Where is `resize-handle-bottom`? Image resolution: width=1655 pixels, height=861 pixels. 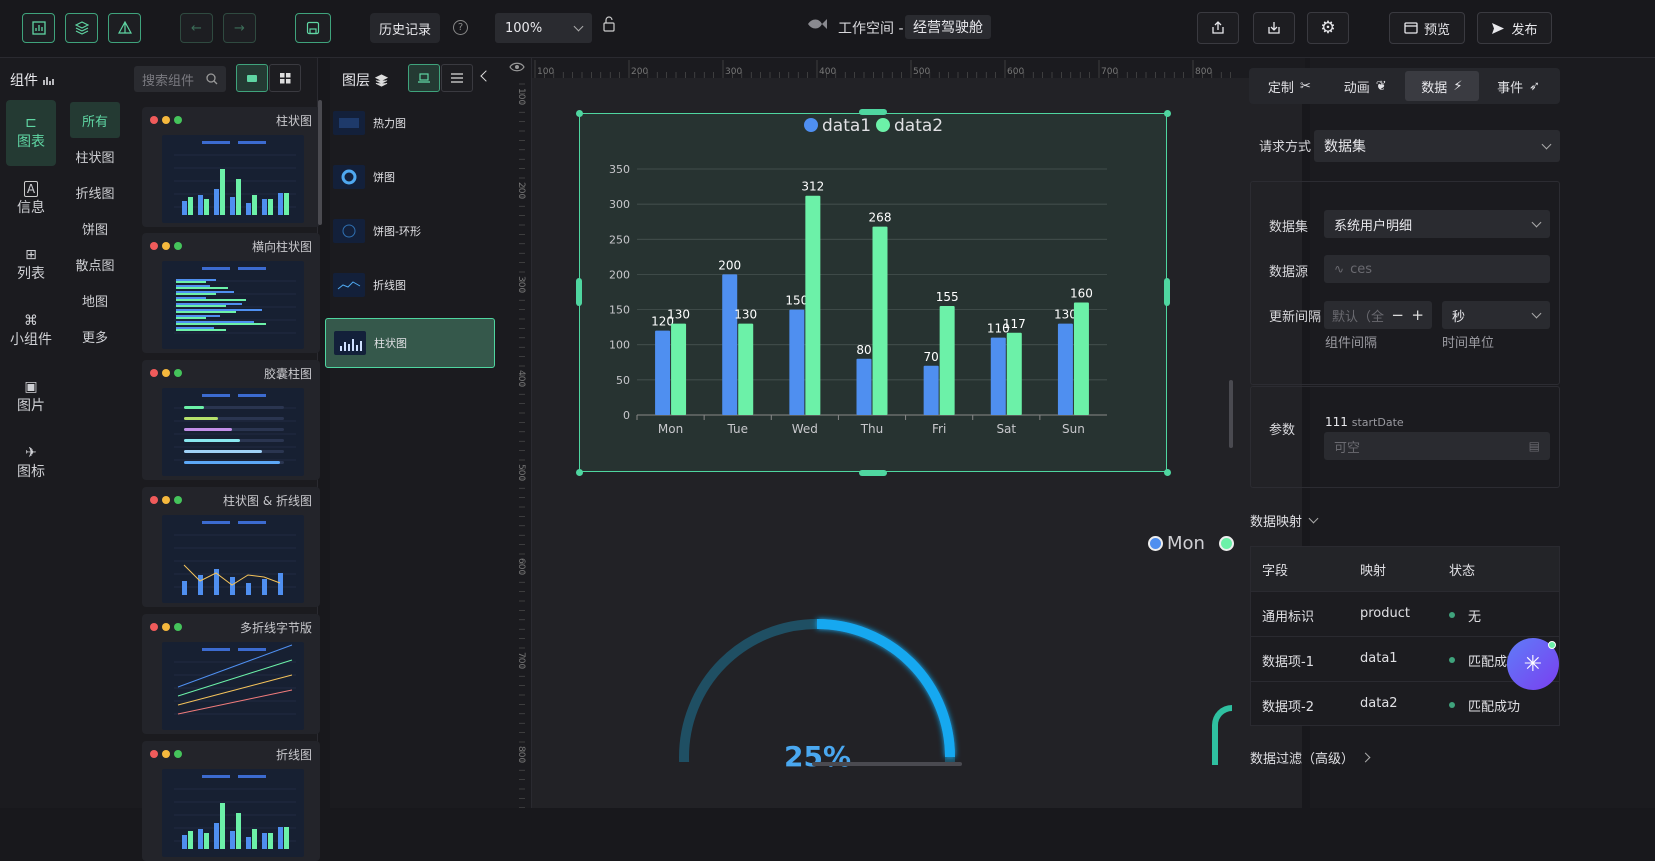 resize-handle-bottom is located at coordinates (873, 473).